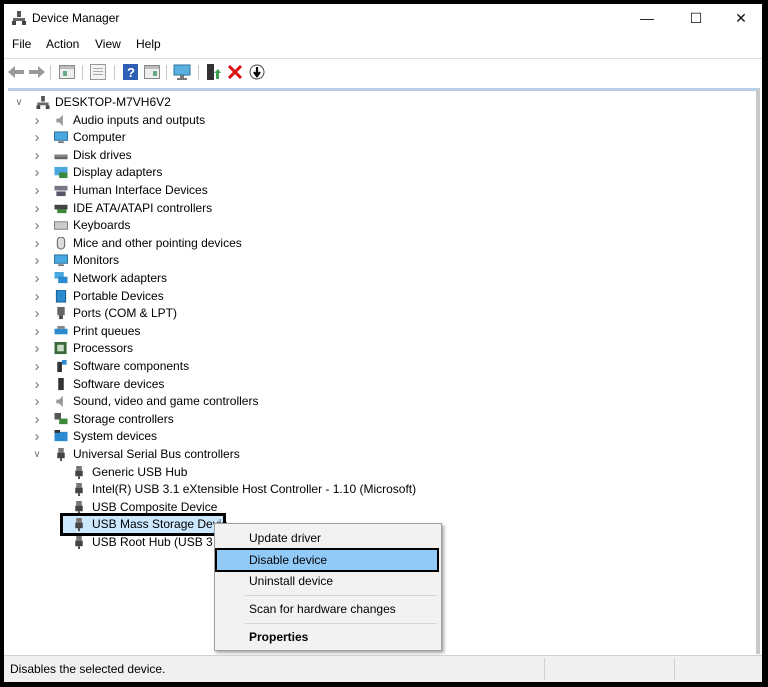  Describe the element at coordinates (696, 18) in the screenshot. I see `maximize-button: ☐` at that location.